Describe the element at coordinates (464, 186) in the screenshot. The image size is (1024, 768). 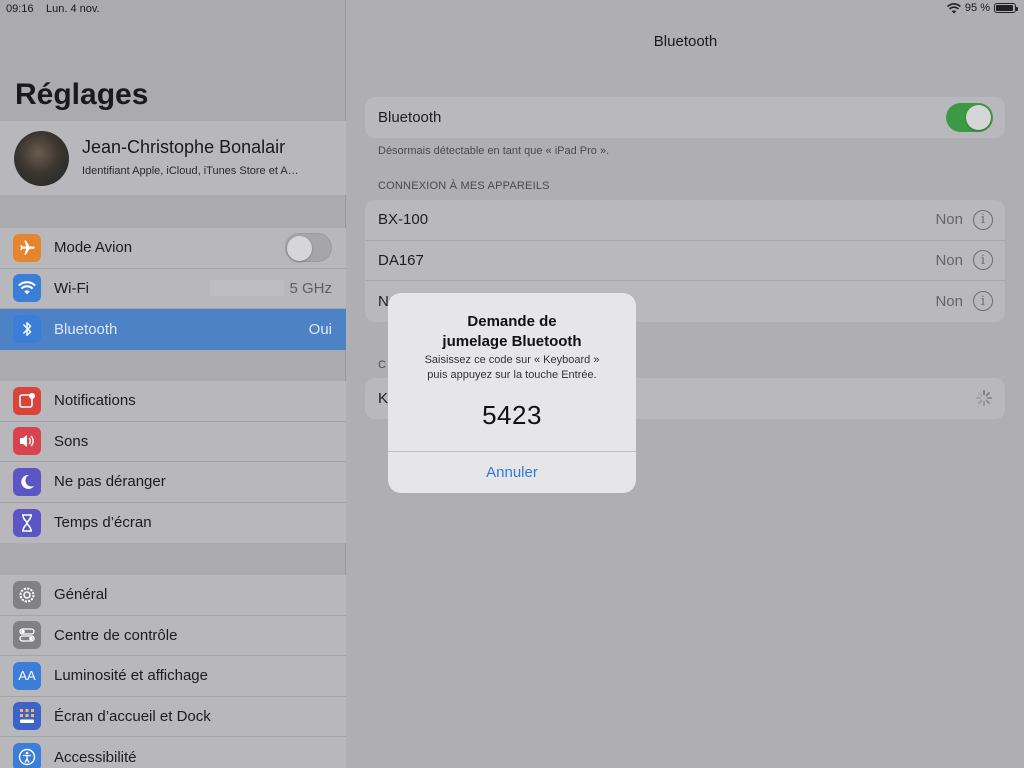
I see `my-devices-header: CONNEXION À MES APPAREILS` at that location.